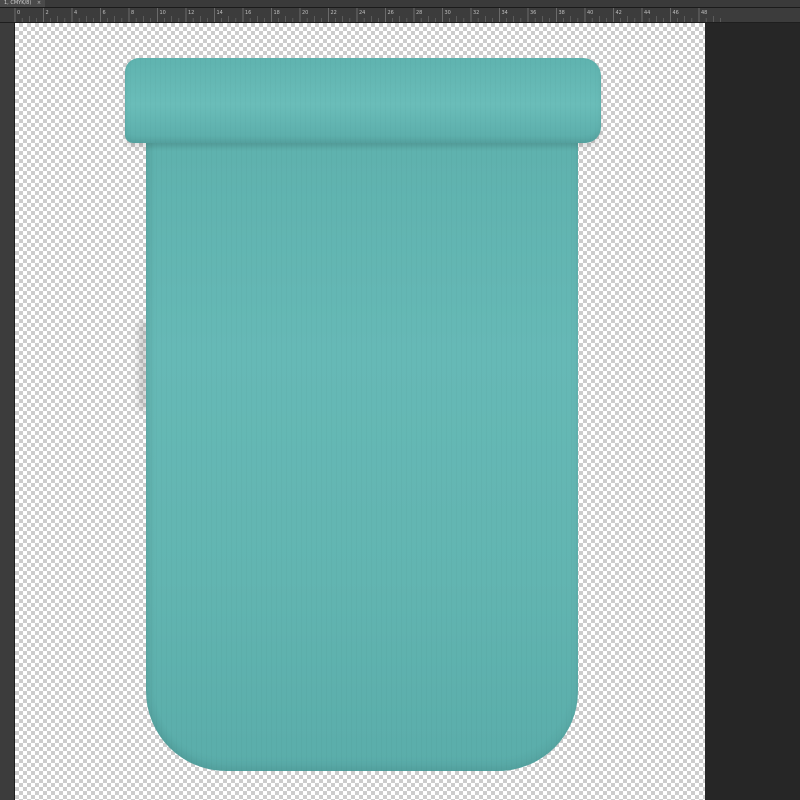 This screenshot has height=800, width=800. Describe the element at coordinates (277, 13) in the screenshot. I see `ruler-tick-label: 18` at that location.